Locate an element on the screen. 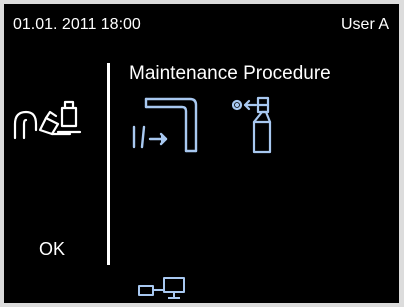 The height and width of the screenshot is (307, 404). current-user: User A is located at coordinates (364, 24).